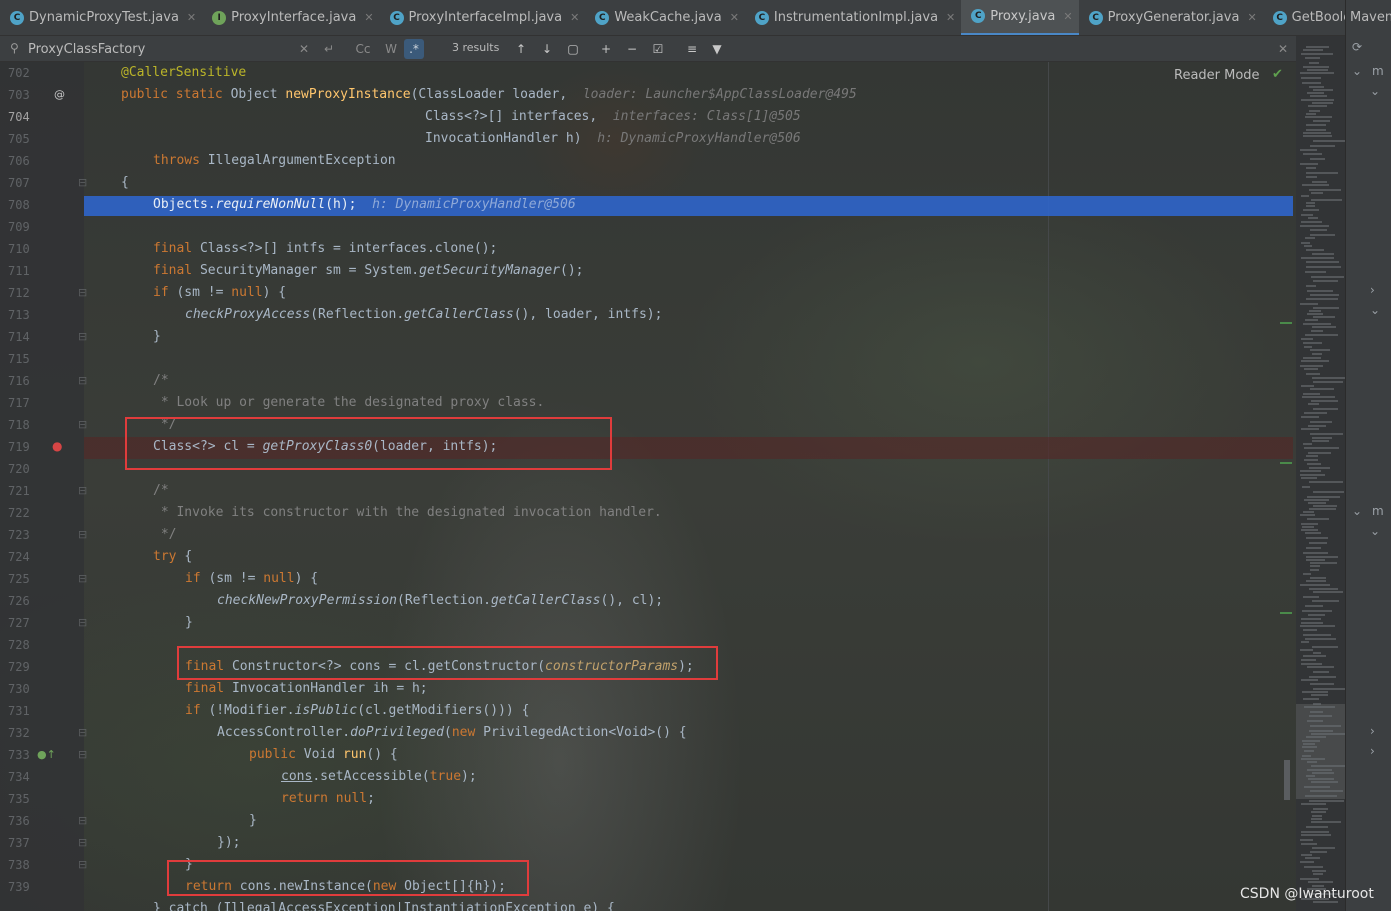 This screenshot has width=1391, height=911. I want to click on change-marker, so click(1286, 323).